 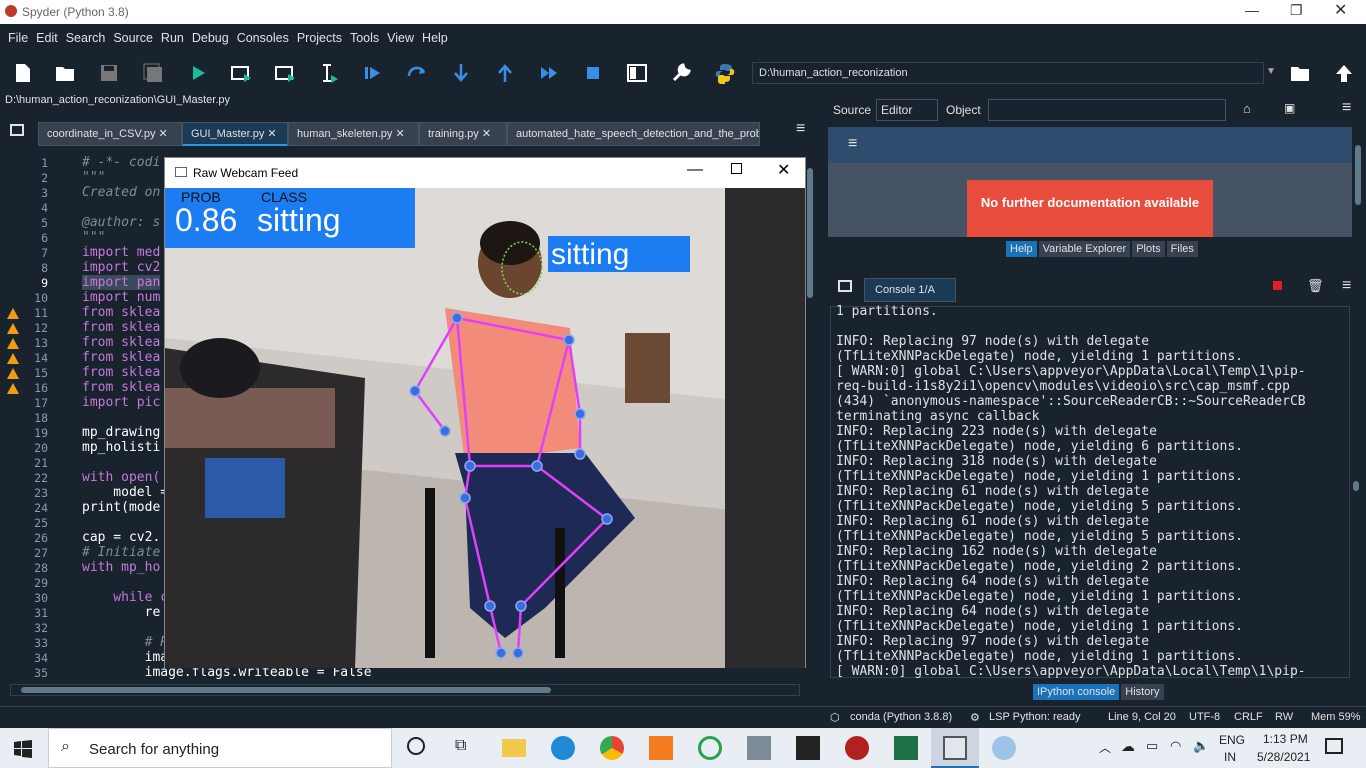 I want to click on clock-date: 5/28/2021, so click(x=1283, y=757).